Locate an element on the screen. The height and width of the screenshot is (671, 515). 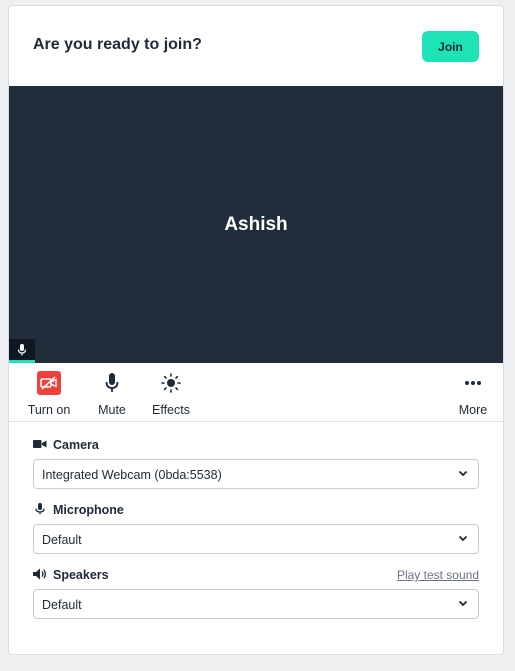
turn-on-camera-button: Turn on is located at coordinates (49, 393).